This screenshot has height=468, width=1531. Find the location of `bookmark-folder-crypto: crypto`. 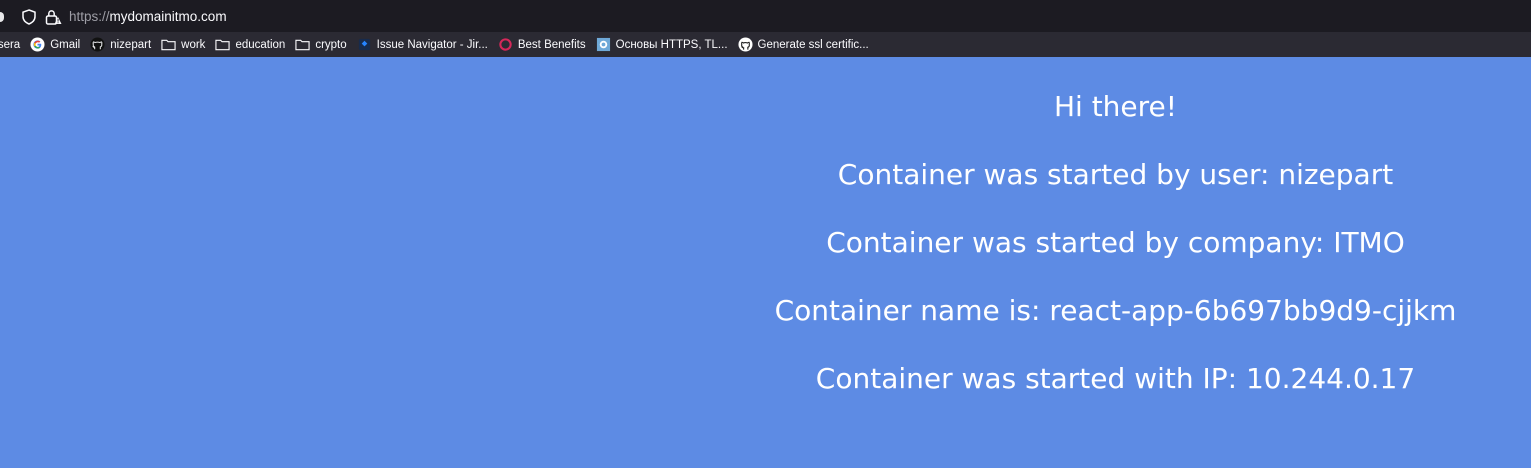

bookmark-folder-crypto: crypto is located at coordinates (320, 44).